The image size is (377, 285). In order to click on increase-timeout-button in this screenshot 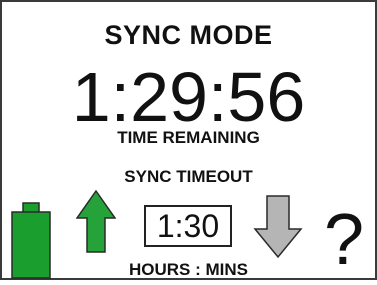, I will do `click(96, 221)`.